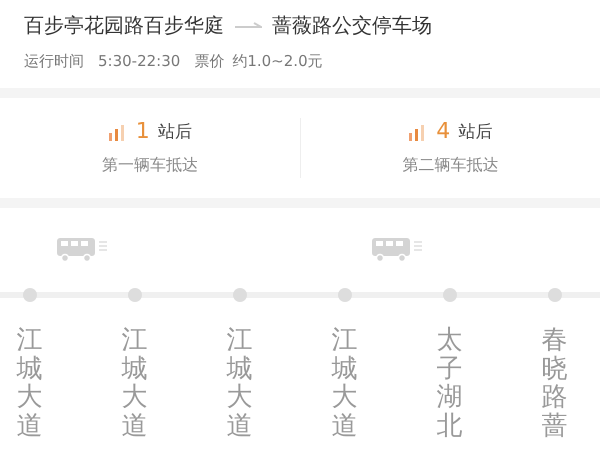 This screenshot has width=600, height=450. Describe the element at coordinates (449, 383) in the screenshot. I see `stop-name: 太子湖北` at that location.